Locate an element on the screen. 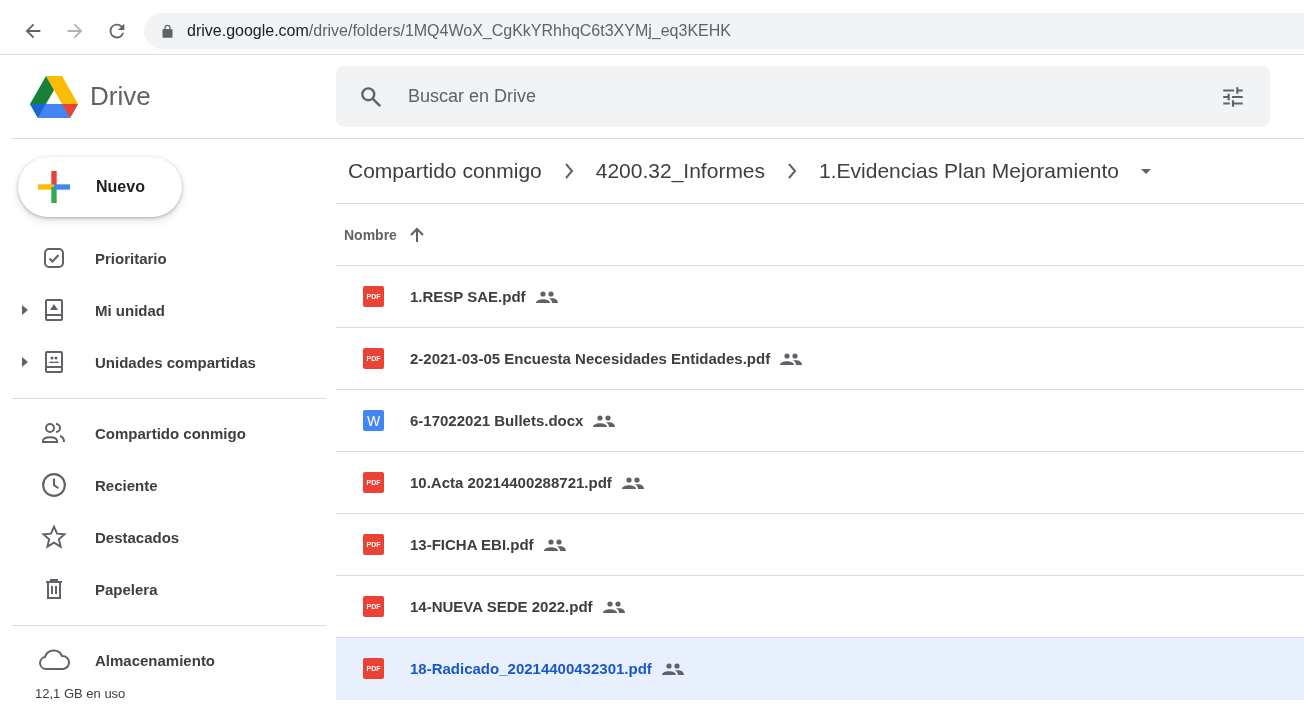 The height and width of the screenshot is (713, 1304). sort-ascending-icon is located at coordinates (416, 234).